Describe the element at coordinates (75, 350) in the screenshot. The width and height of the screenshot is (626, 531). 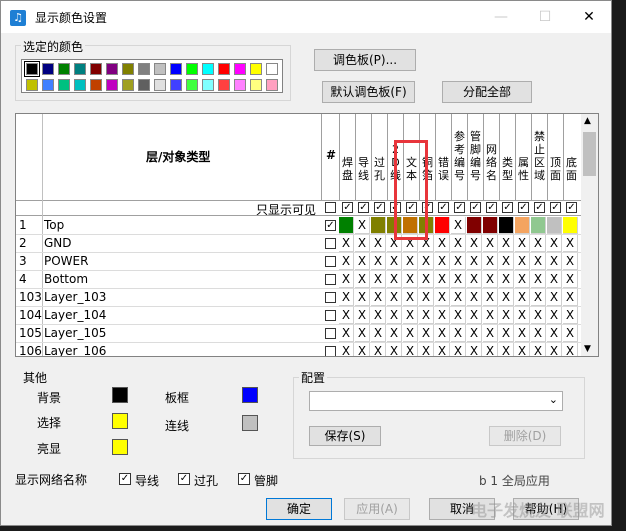
I see `layer-name: Layer_106` at that location.